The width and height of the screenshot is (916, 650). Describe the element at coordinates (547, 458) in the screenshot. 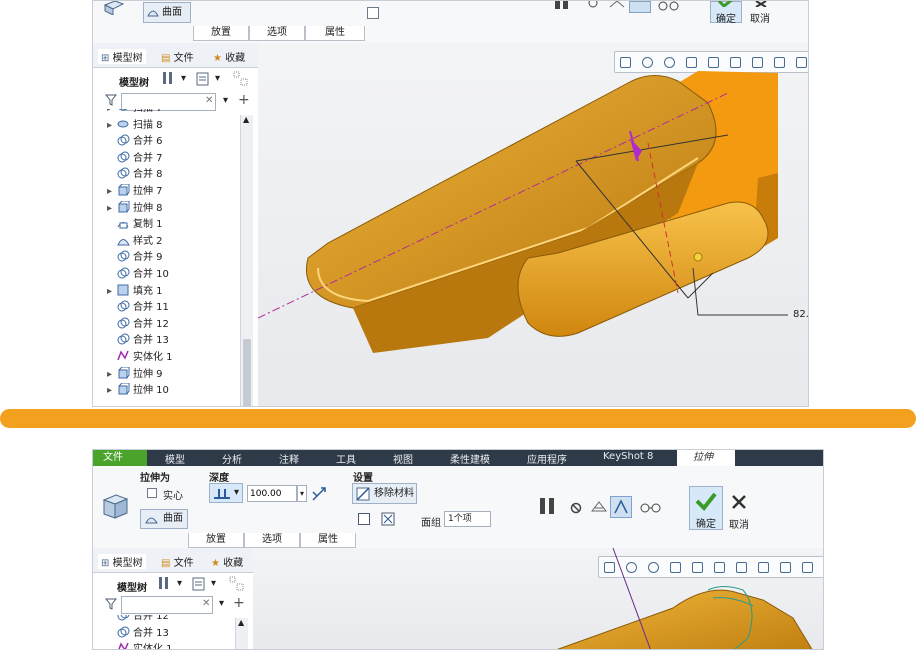

I see `menu-applications: 应用程序` at that location.